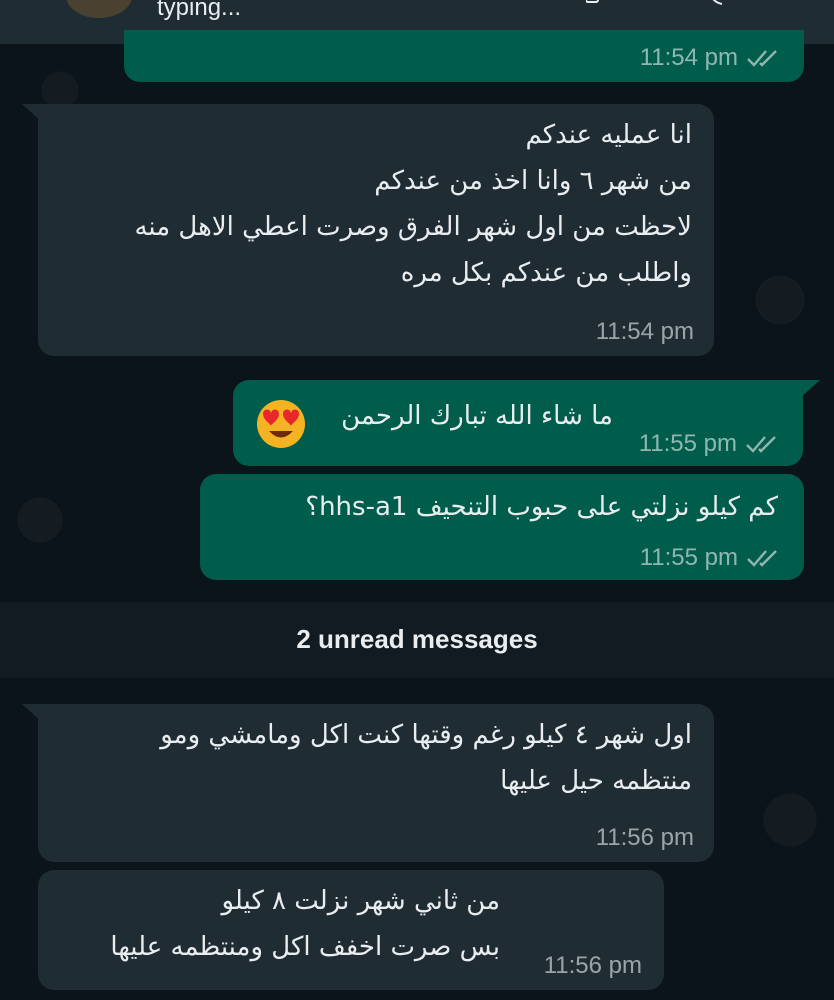 The height and width of the screenshot is (1000, 834). Describe the element at coordinates (99, 10) in the screenshot. I see `contact-avatar` at that location.